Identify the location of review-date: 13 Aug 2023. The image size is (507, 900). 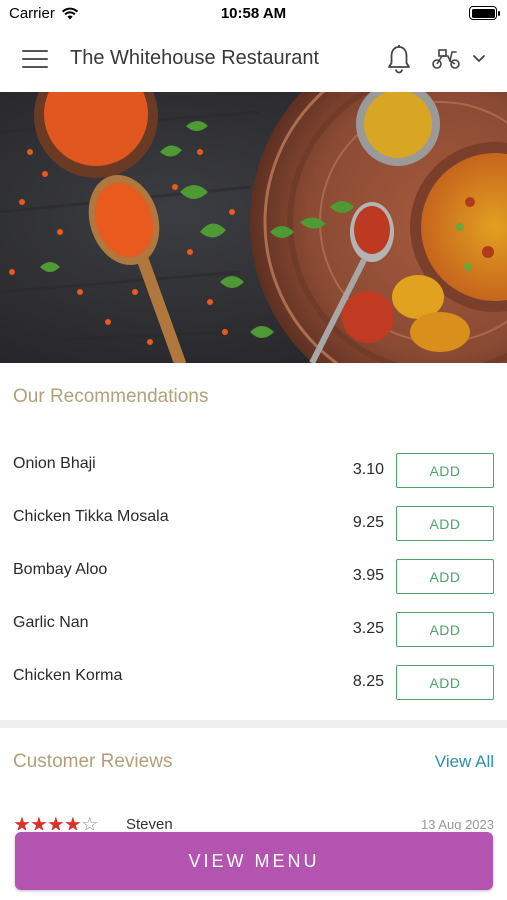
(457, 823).